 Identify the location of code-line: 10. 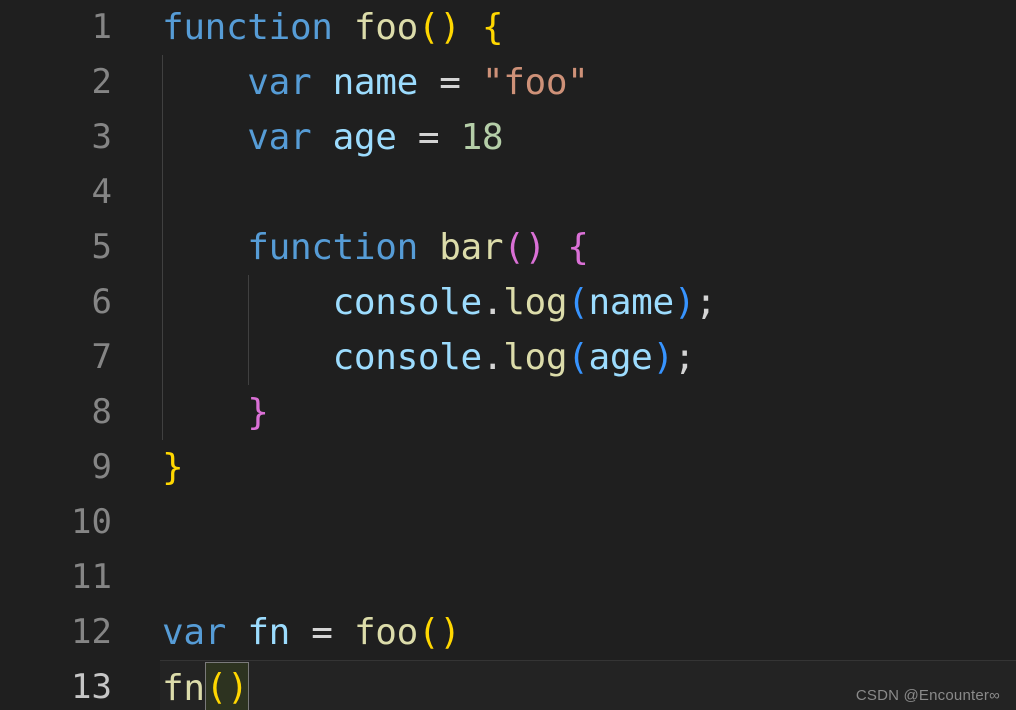
(508, 522).